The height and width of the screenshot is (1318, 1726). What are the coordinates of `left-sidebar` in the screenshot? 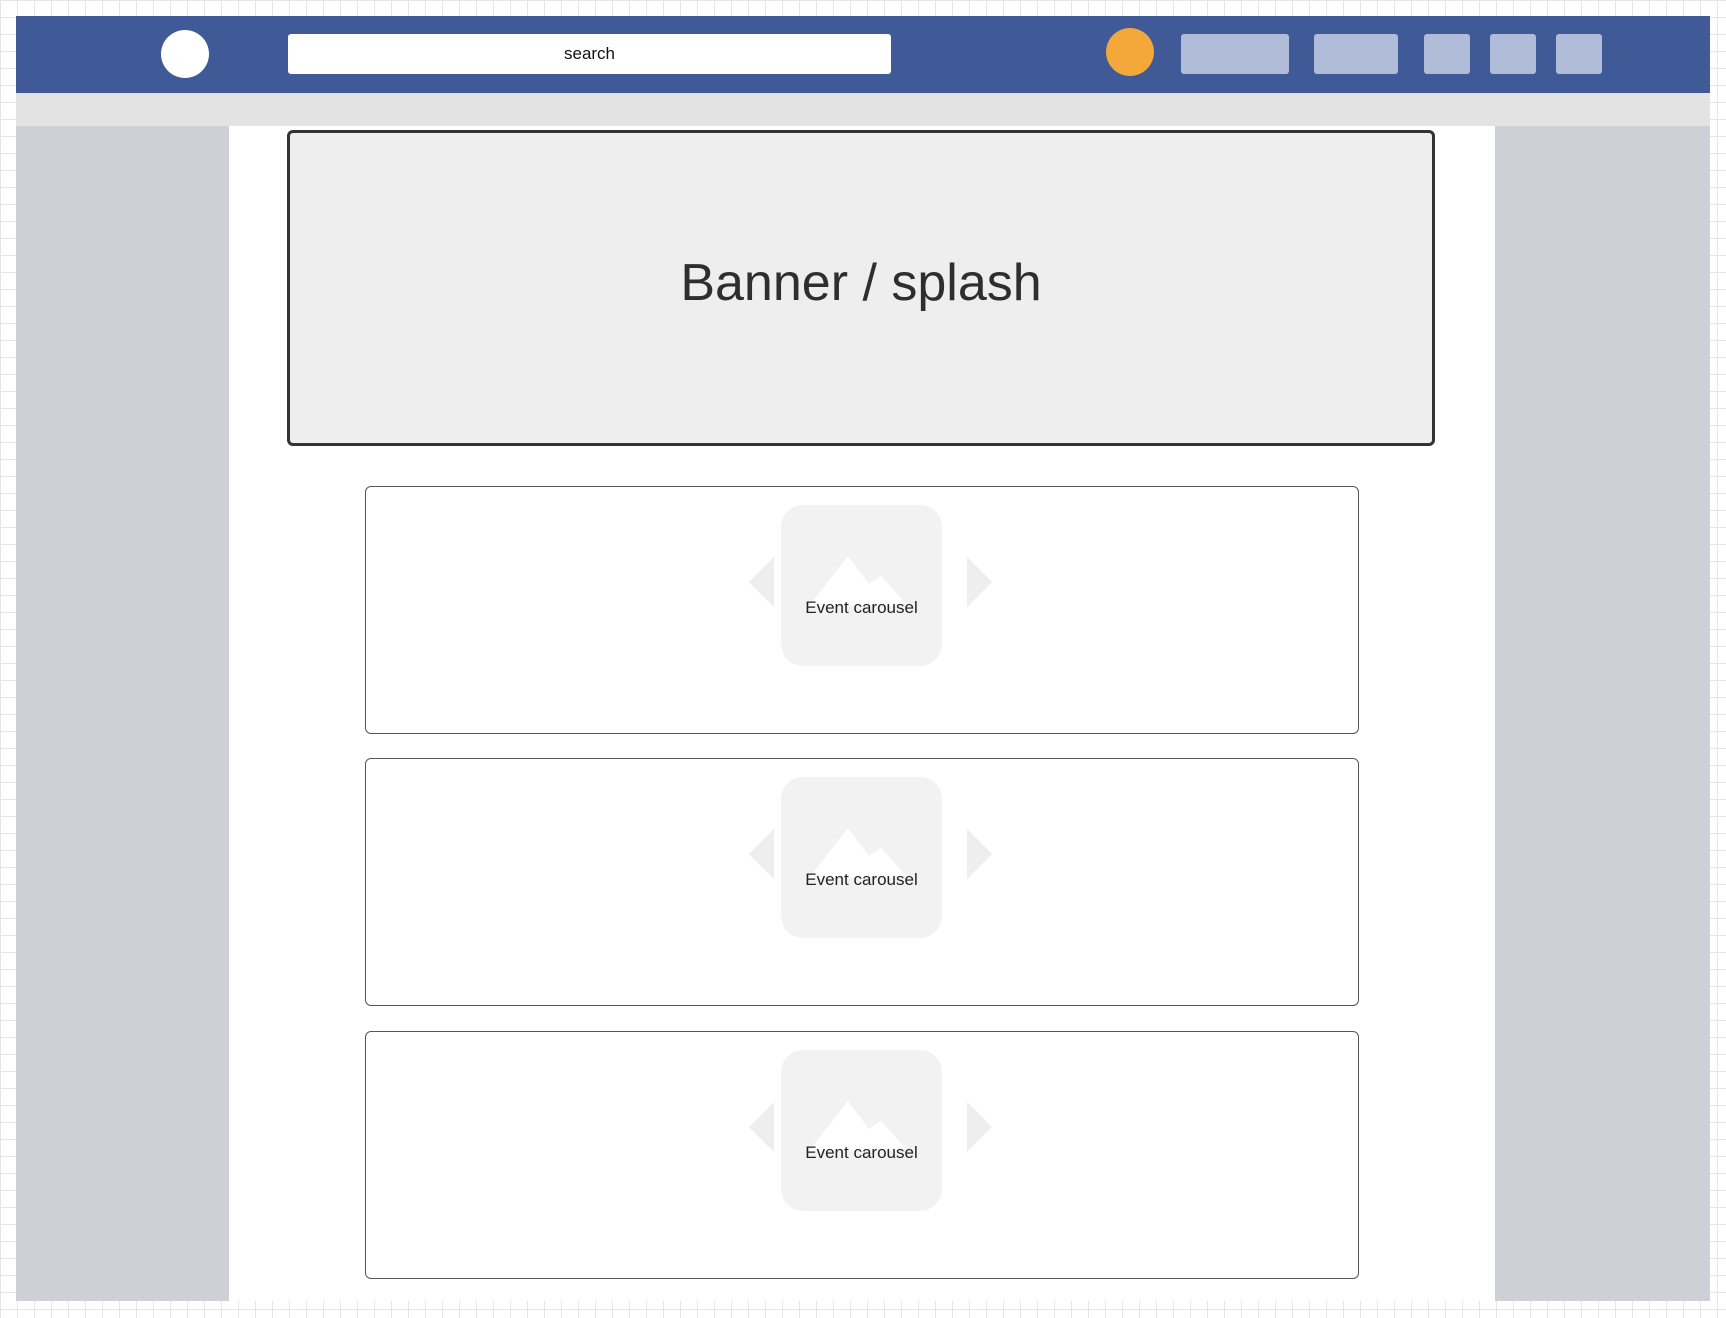 It's located at (122, 713).